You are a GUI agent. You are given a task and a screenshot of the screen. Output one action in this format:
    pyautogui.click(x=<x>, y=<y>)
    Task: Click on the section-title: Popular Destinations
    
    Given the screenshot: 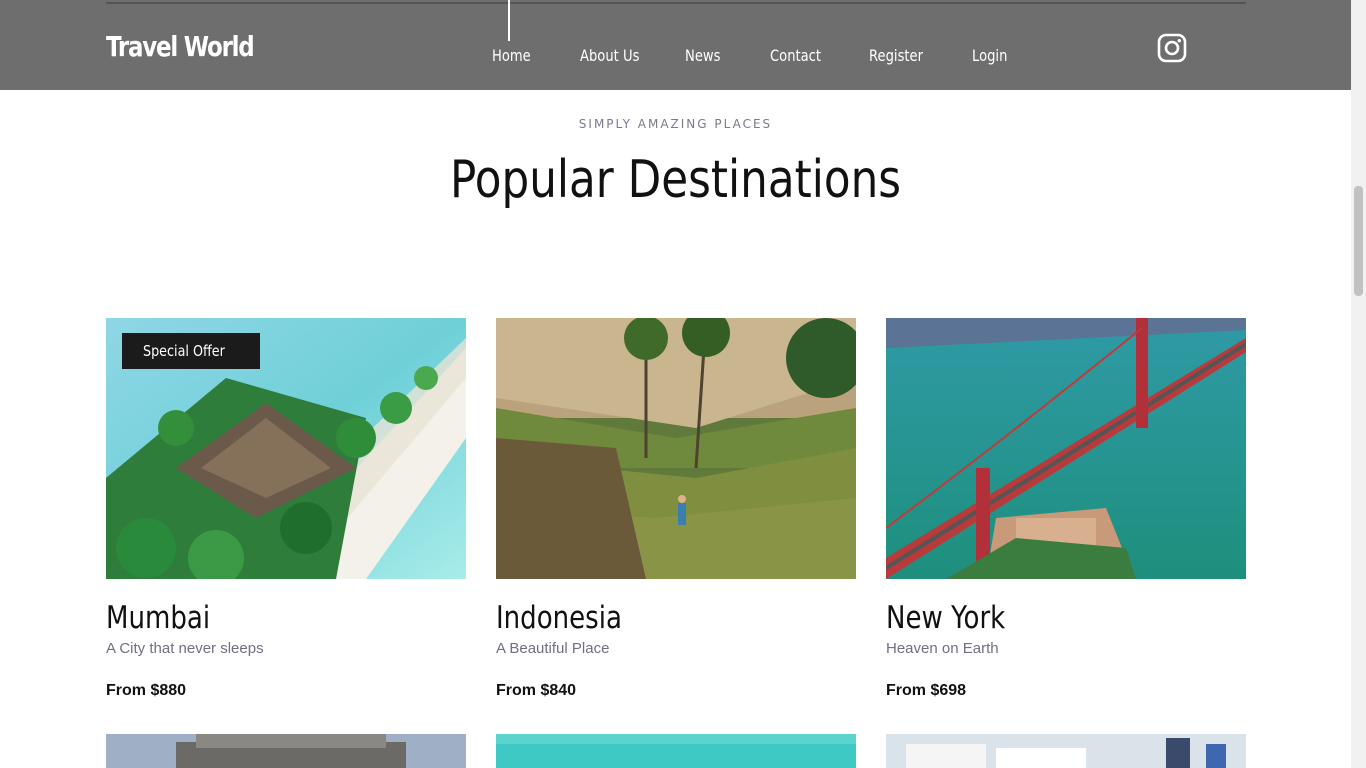 What is the action you would take?
    pyautogui.click(x=675, y=180)
    